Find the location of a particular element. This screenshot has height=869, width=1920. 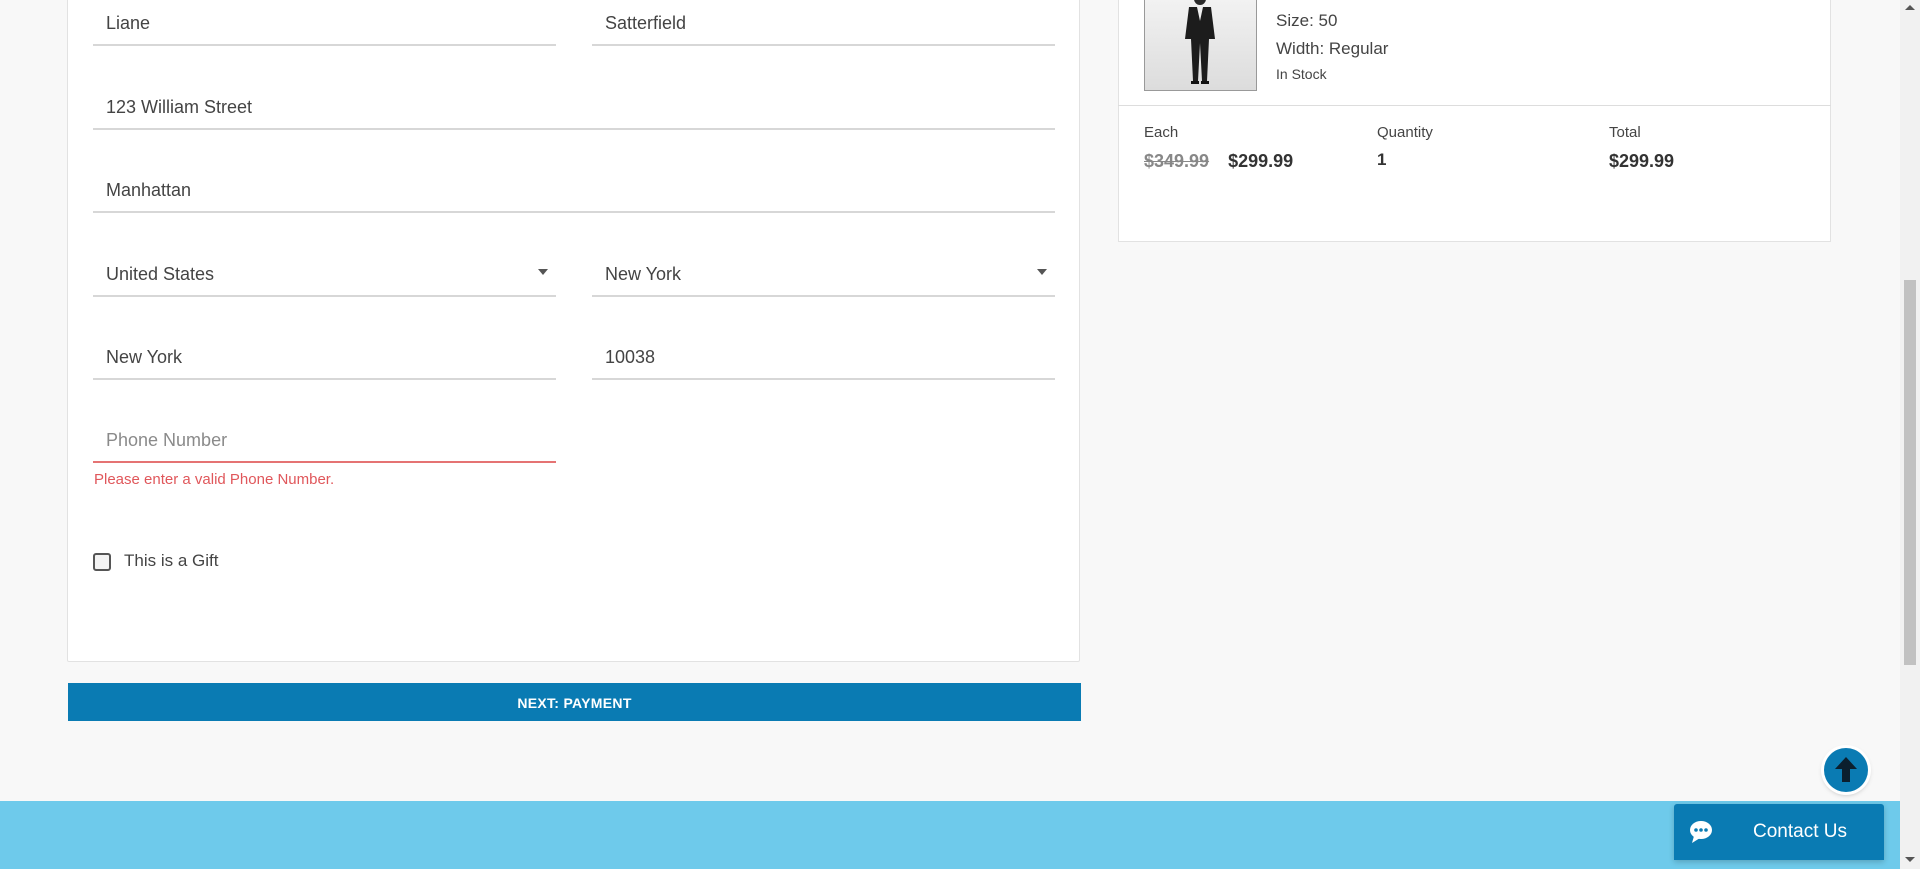

arrow-up-icon is located at coordinates (1846, 769).